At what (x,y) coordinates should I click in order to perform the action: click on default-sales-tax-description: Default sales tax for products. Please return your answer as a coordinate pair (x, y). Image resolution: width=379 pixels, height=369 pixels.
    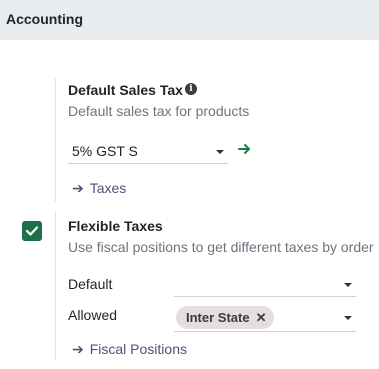
    Looking at the image, I should click on (159, 111).